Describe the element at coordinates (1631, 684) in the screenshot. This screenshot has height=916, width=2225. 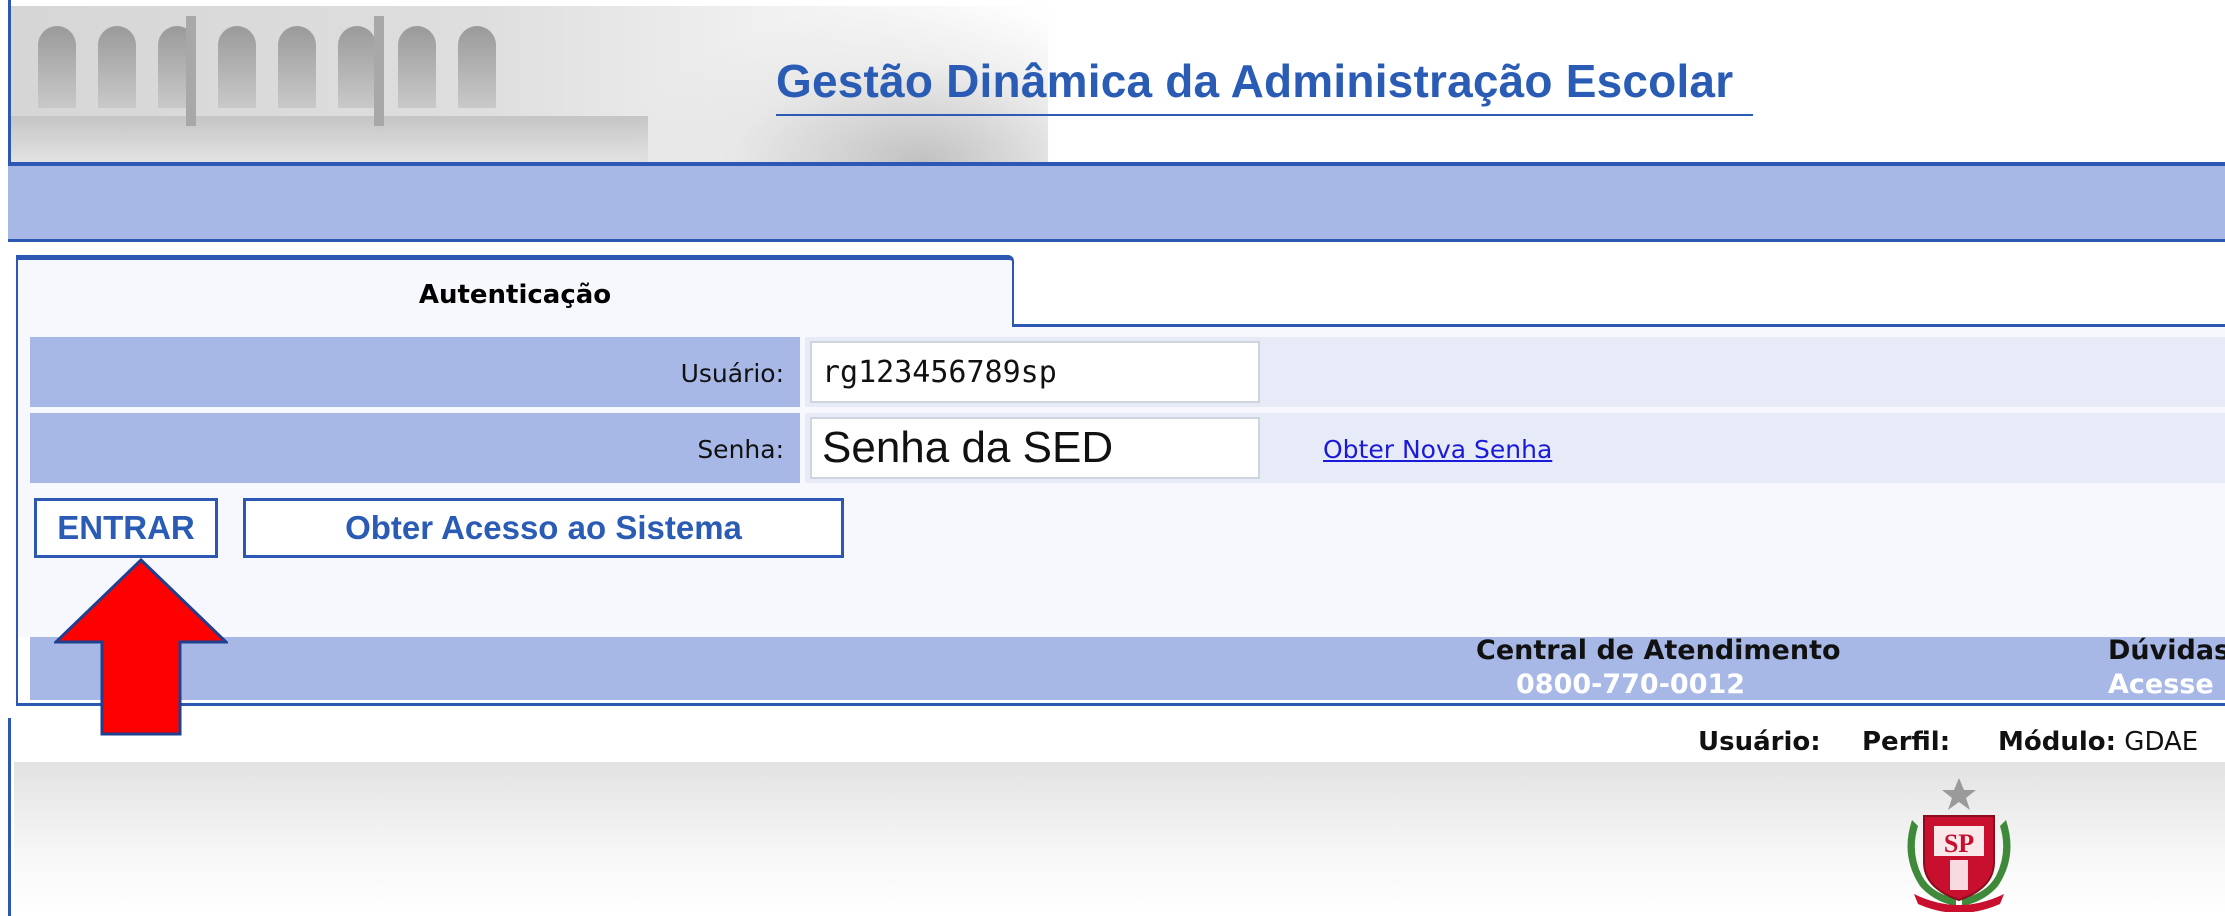
I see `support-phone: 0800-770-0012` at that location.